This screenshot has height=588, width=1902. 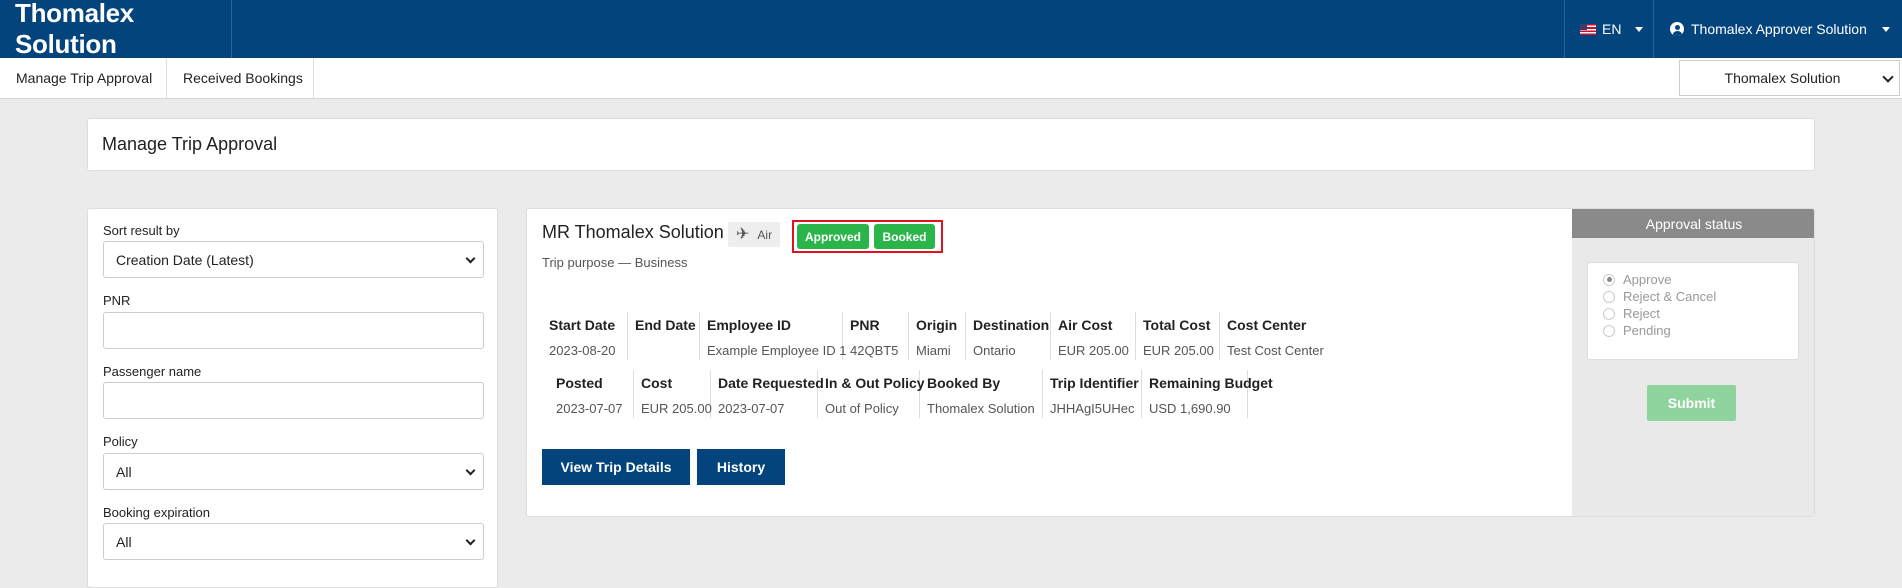 I want to click on passenger-input, so click(x=293, y=400).